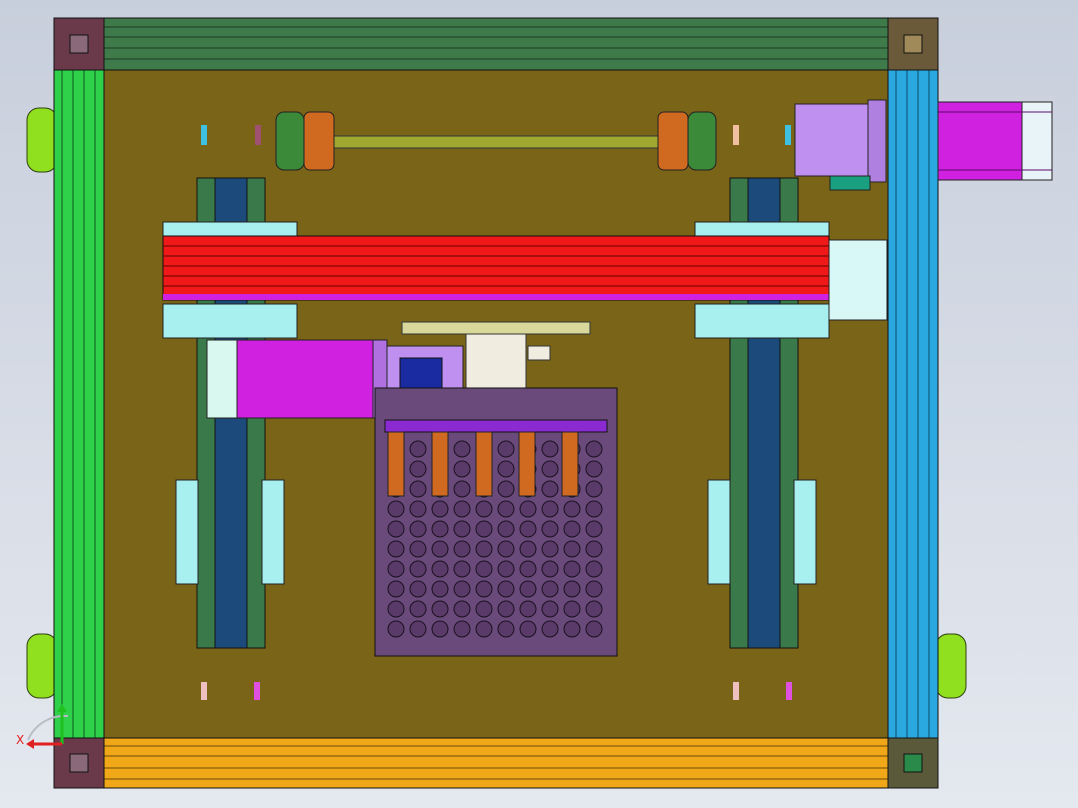  What do you see at coordinates (995, 141) in the screenshot?
I see `x-axis-motor-right` at bounding box center [995, 141].